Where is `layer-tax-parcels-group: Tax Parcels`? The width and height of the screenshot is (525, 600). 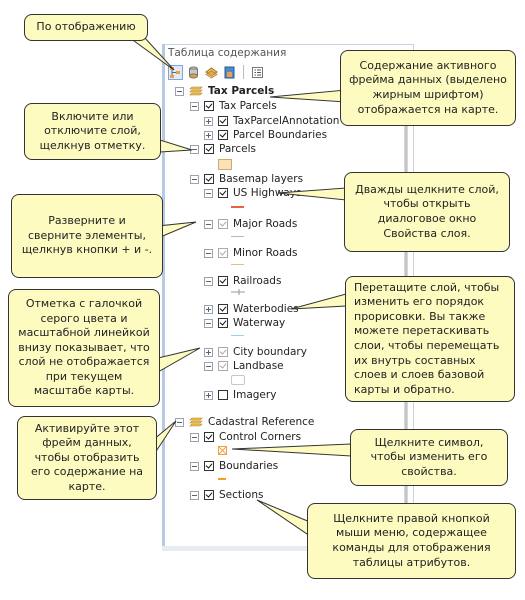 layer-tax-parcels-group: Tax Parcels is located at coordinates (233, 106).